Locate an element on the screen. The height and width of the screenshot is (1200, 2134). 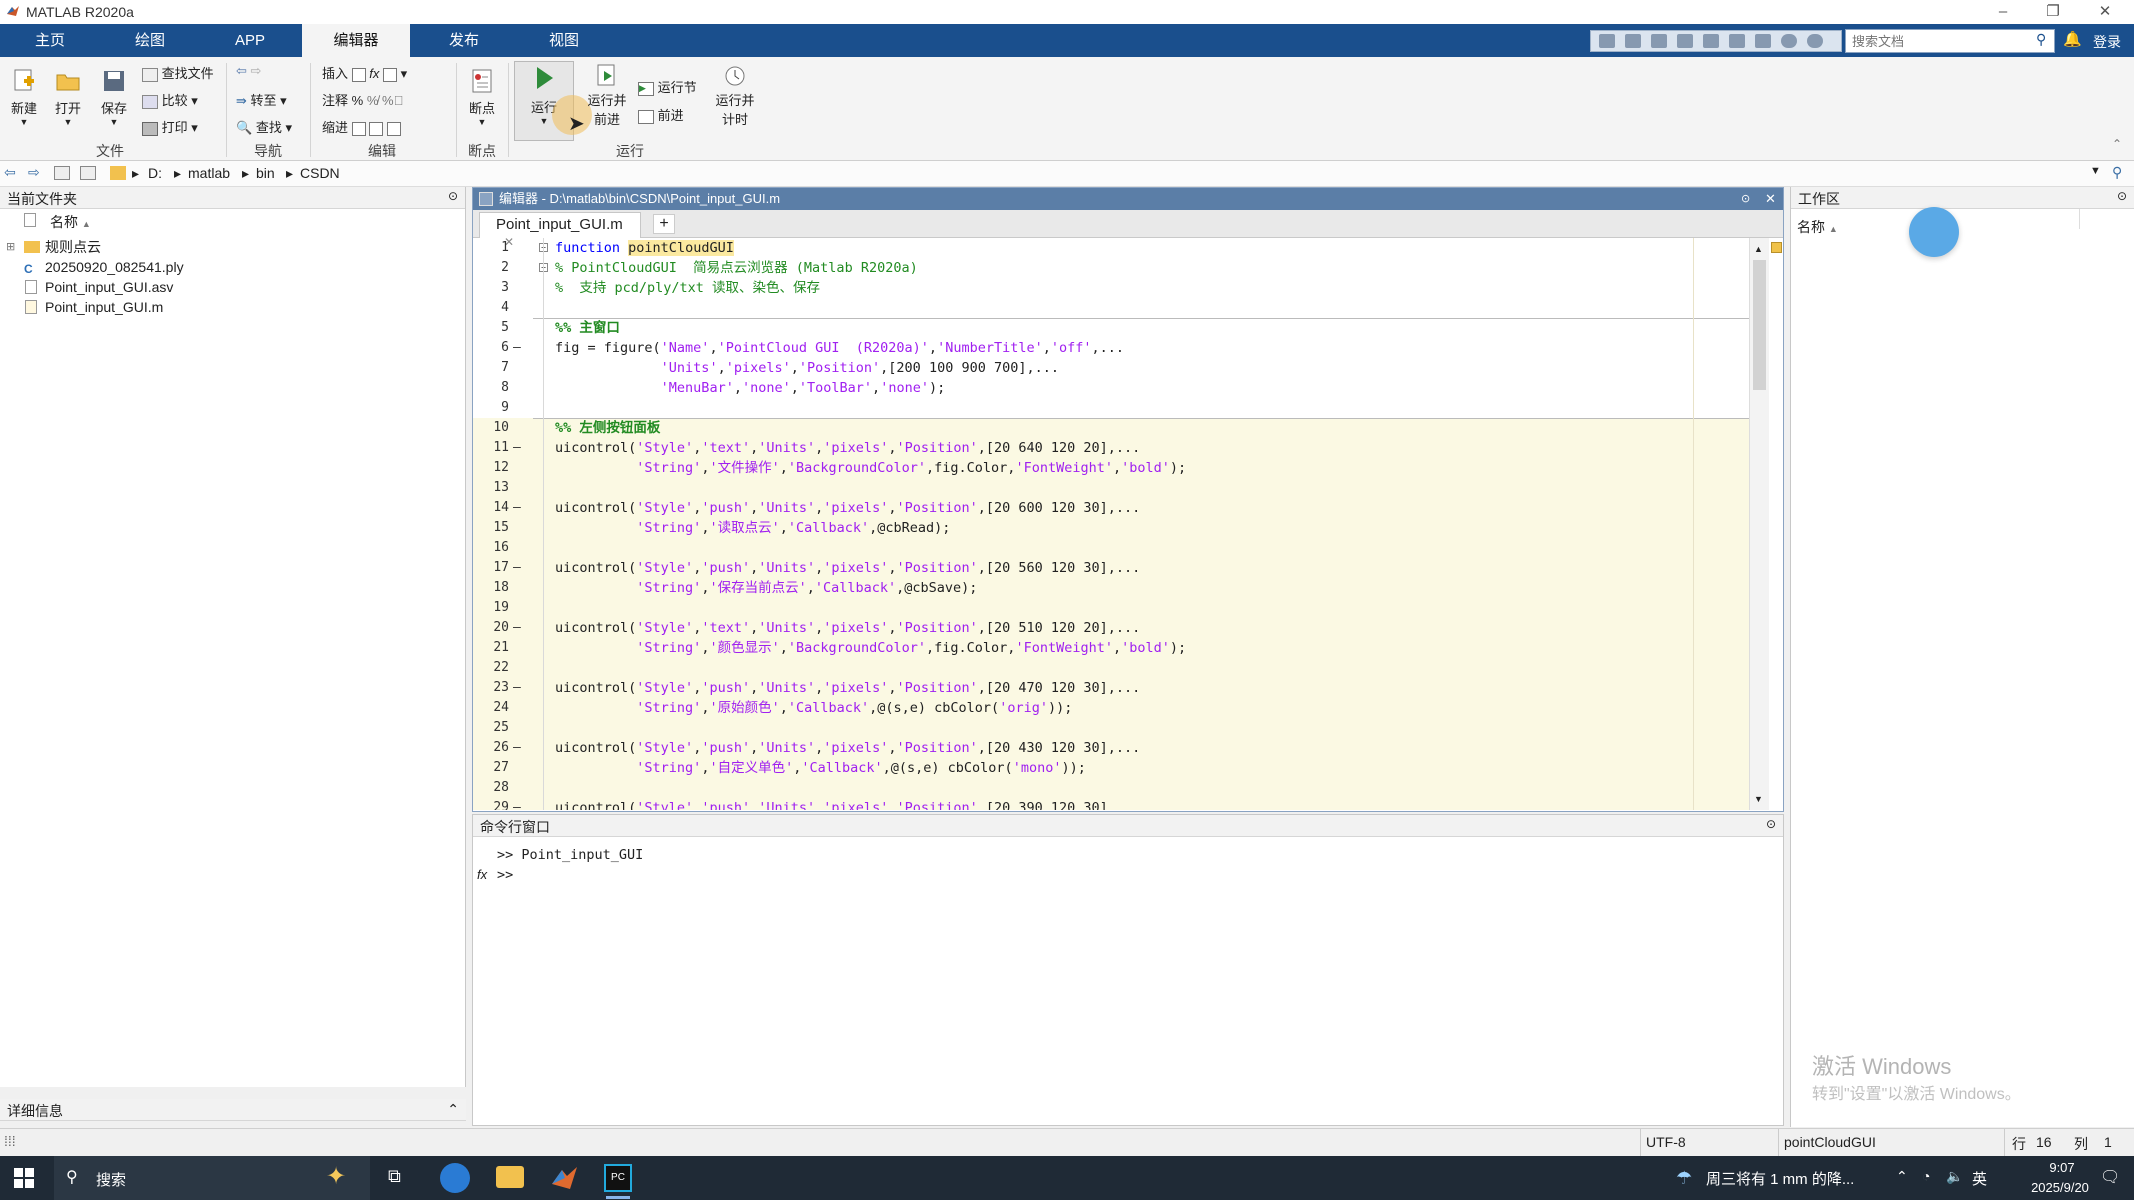
edge-browser-icon is located at coordinates (455, 1178).